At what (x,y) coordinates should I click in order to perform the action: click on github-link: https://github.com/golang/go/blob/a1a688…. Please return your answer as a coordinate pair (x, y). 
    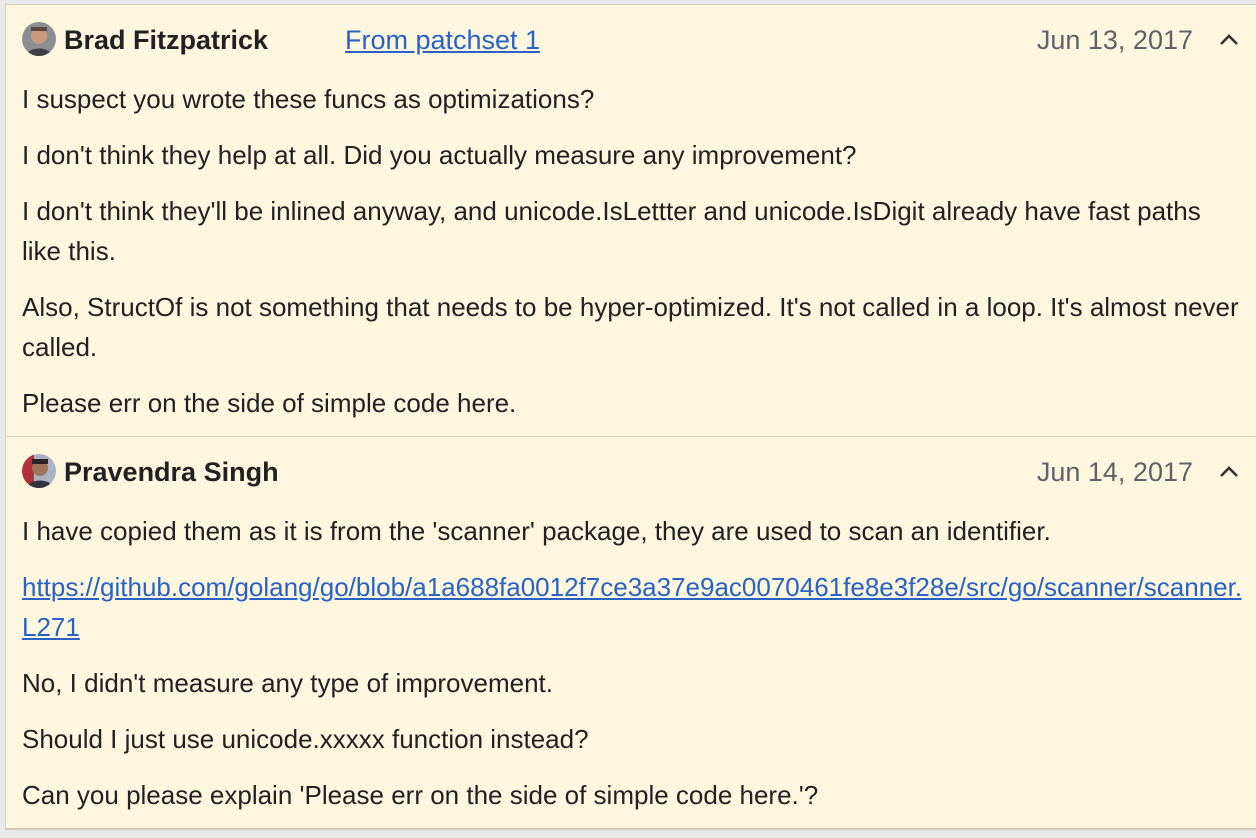
    Looking at the image, I should click on (632, 587).